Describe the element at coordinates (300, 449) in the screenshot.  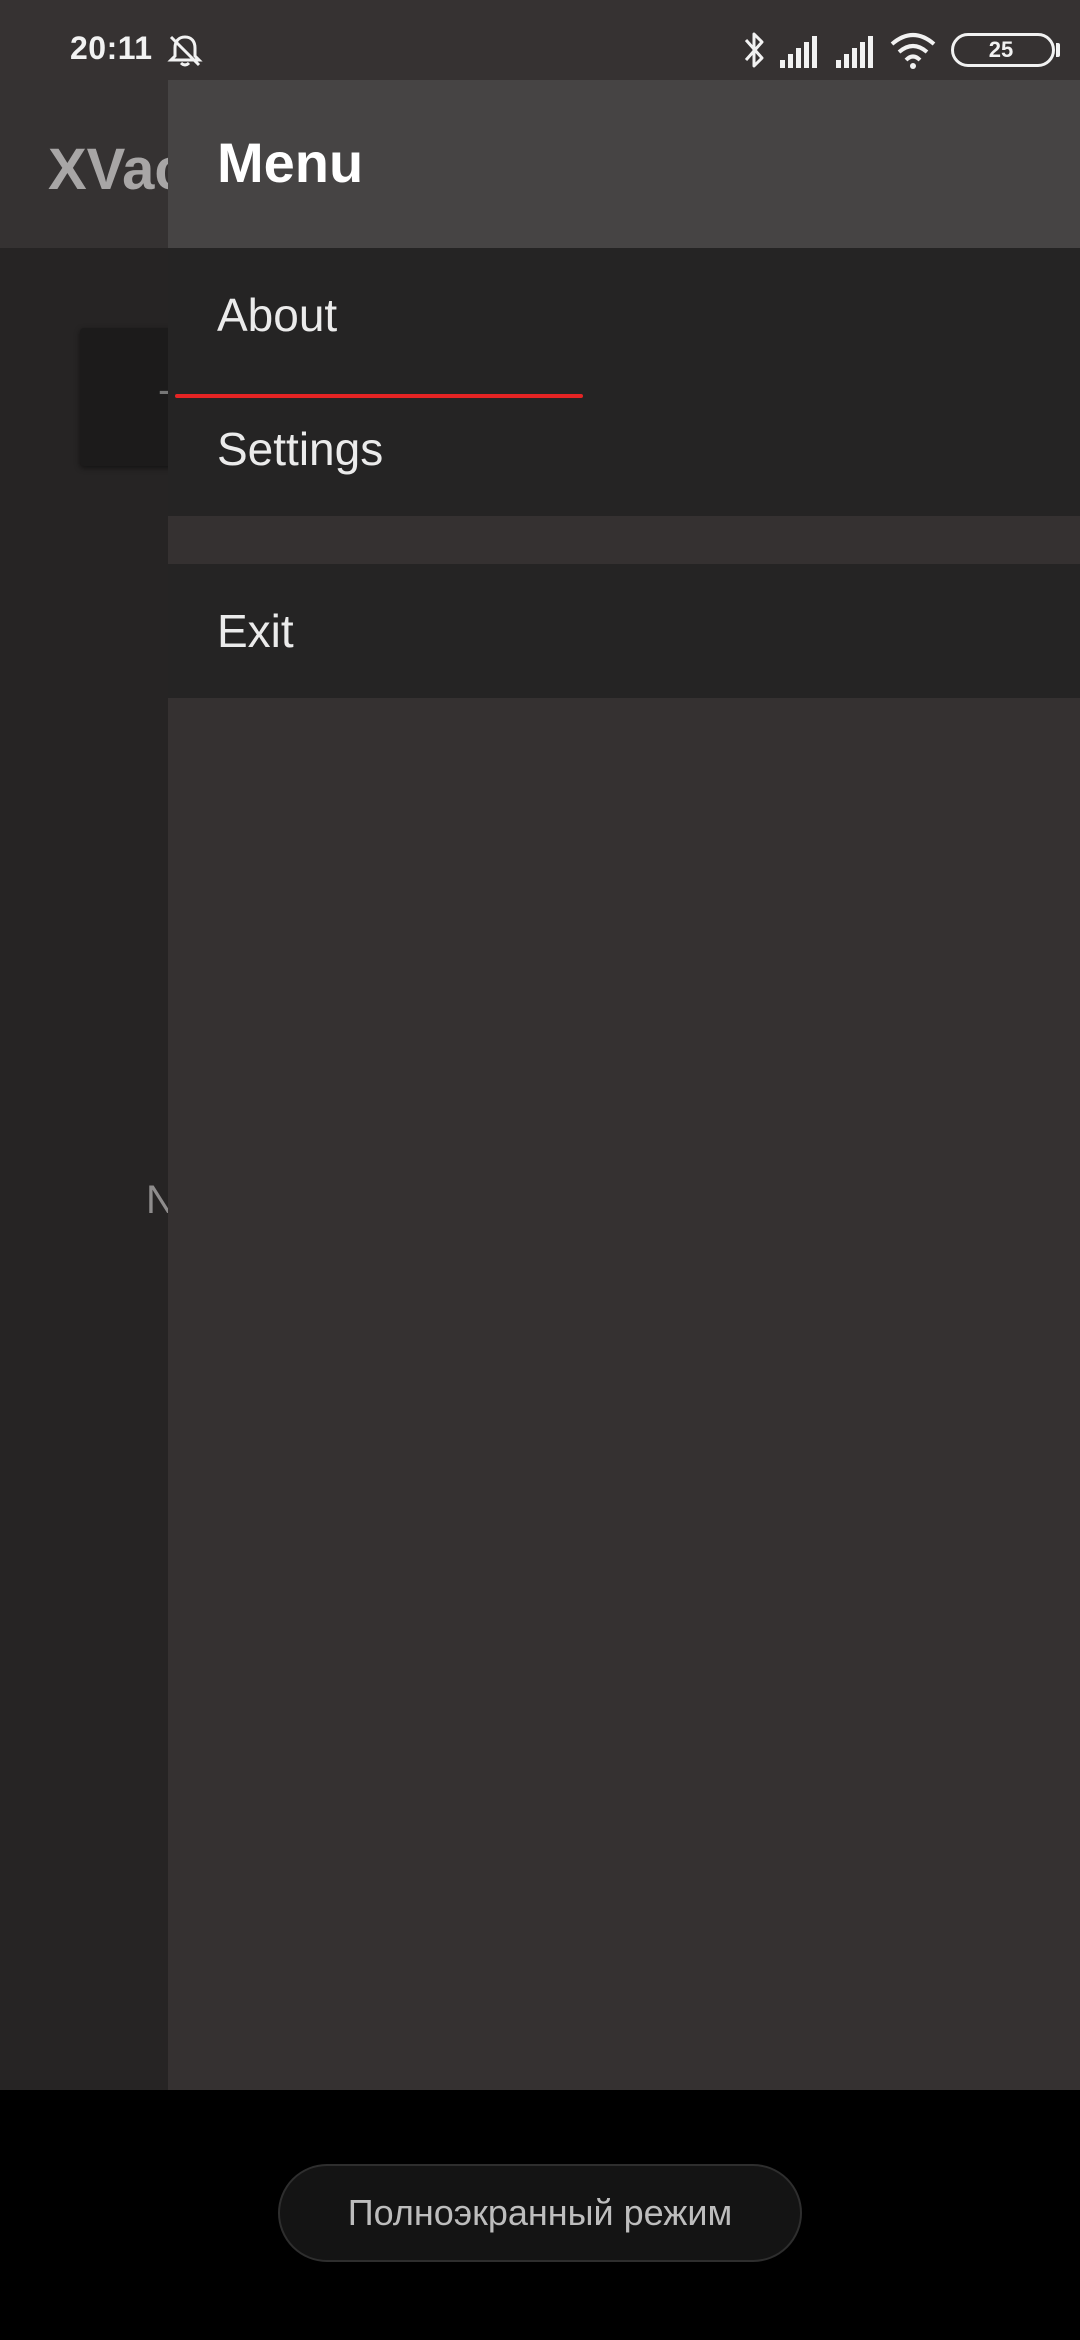
I see `menu-item-label: Settings` at that location.